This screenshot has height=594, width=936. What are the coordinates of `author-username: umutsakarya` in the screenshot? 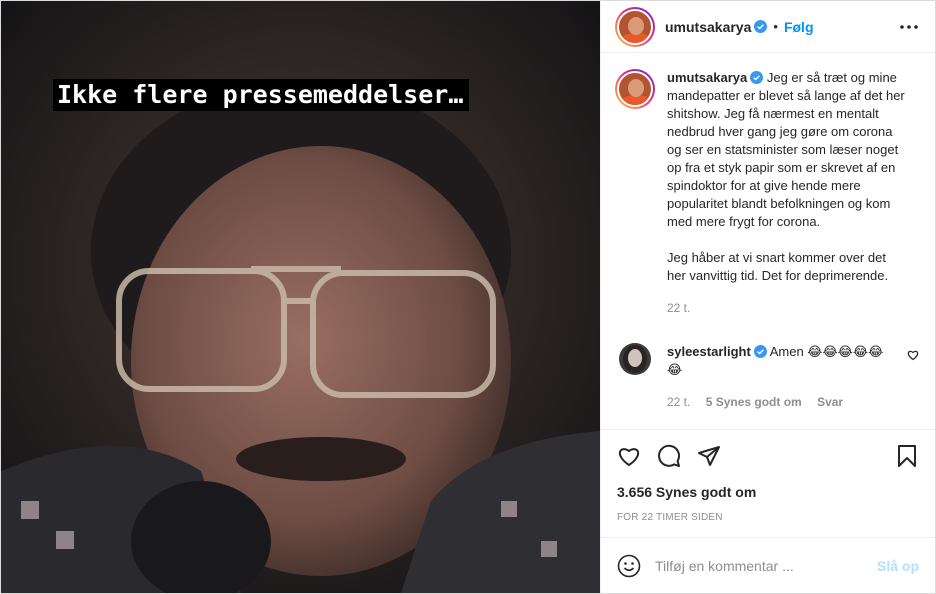 It's located at (708, 27).